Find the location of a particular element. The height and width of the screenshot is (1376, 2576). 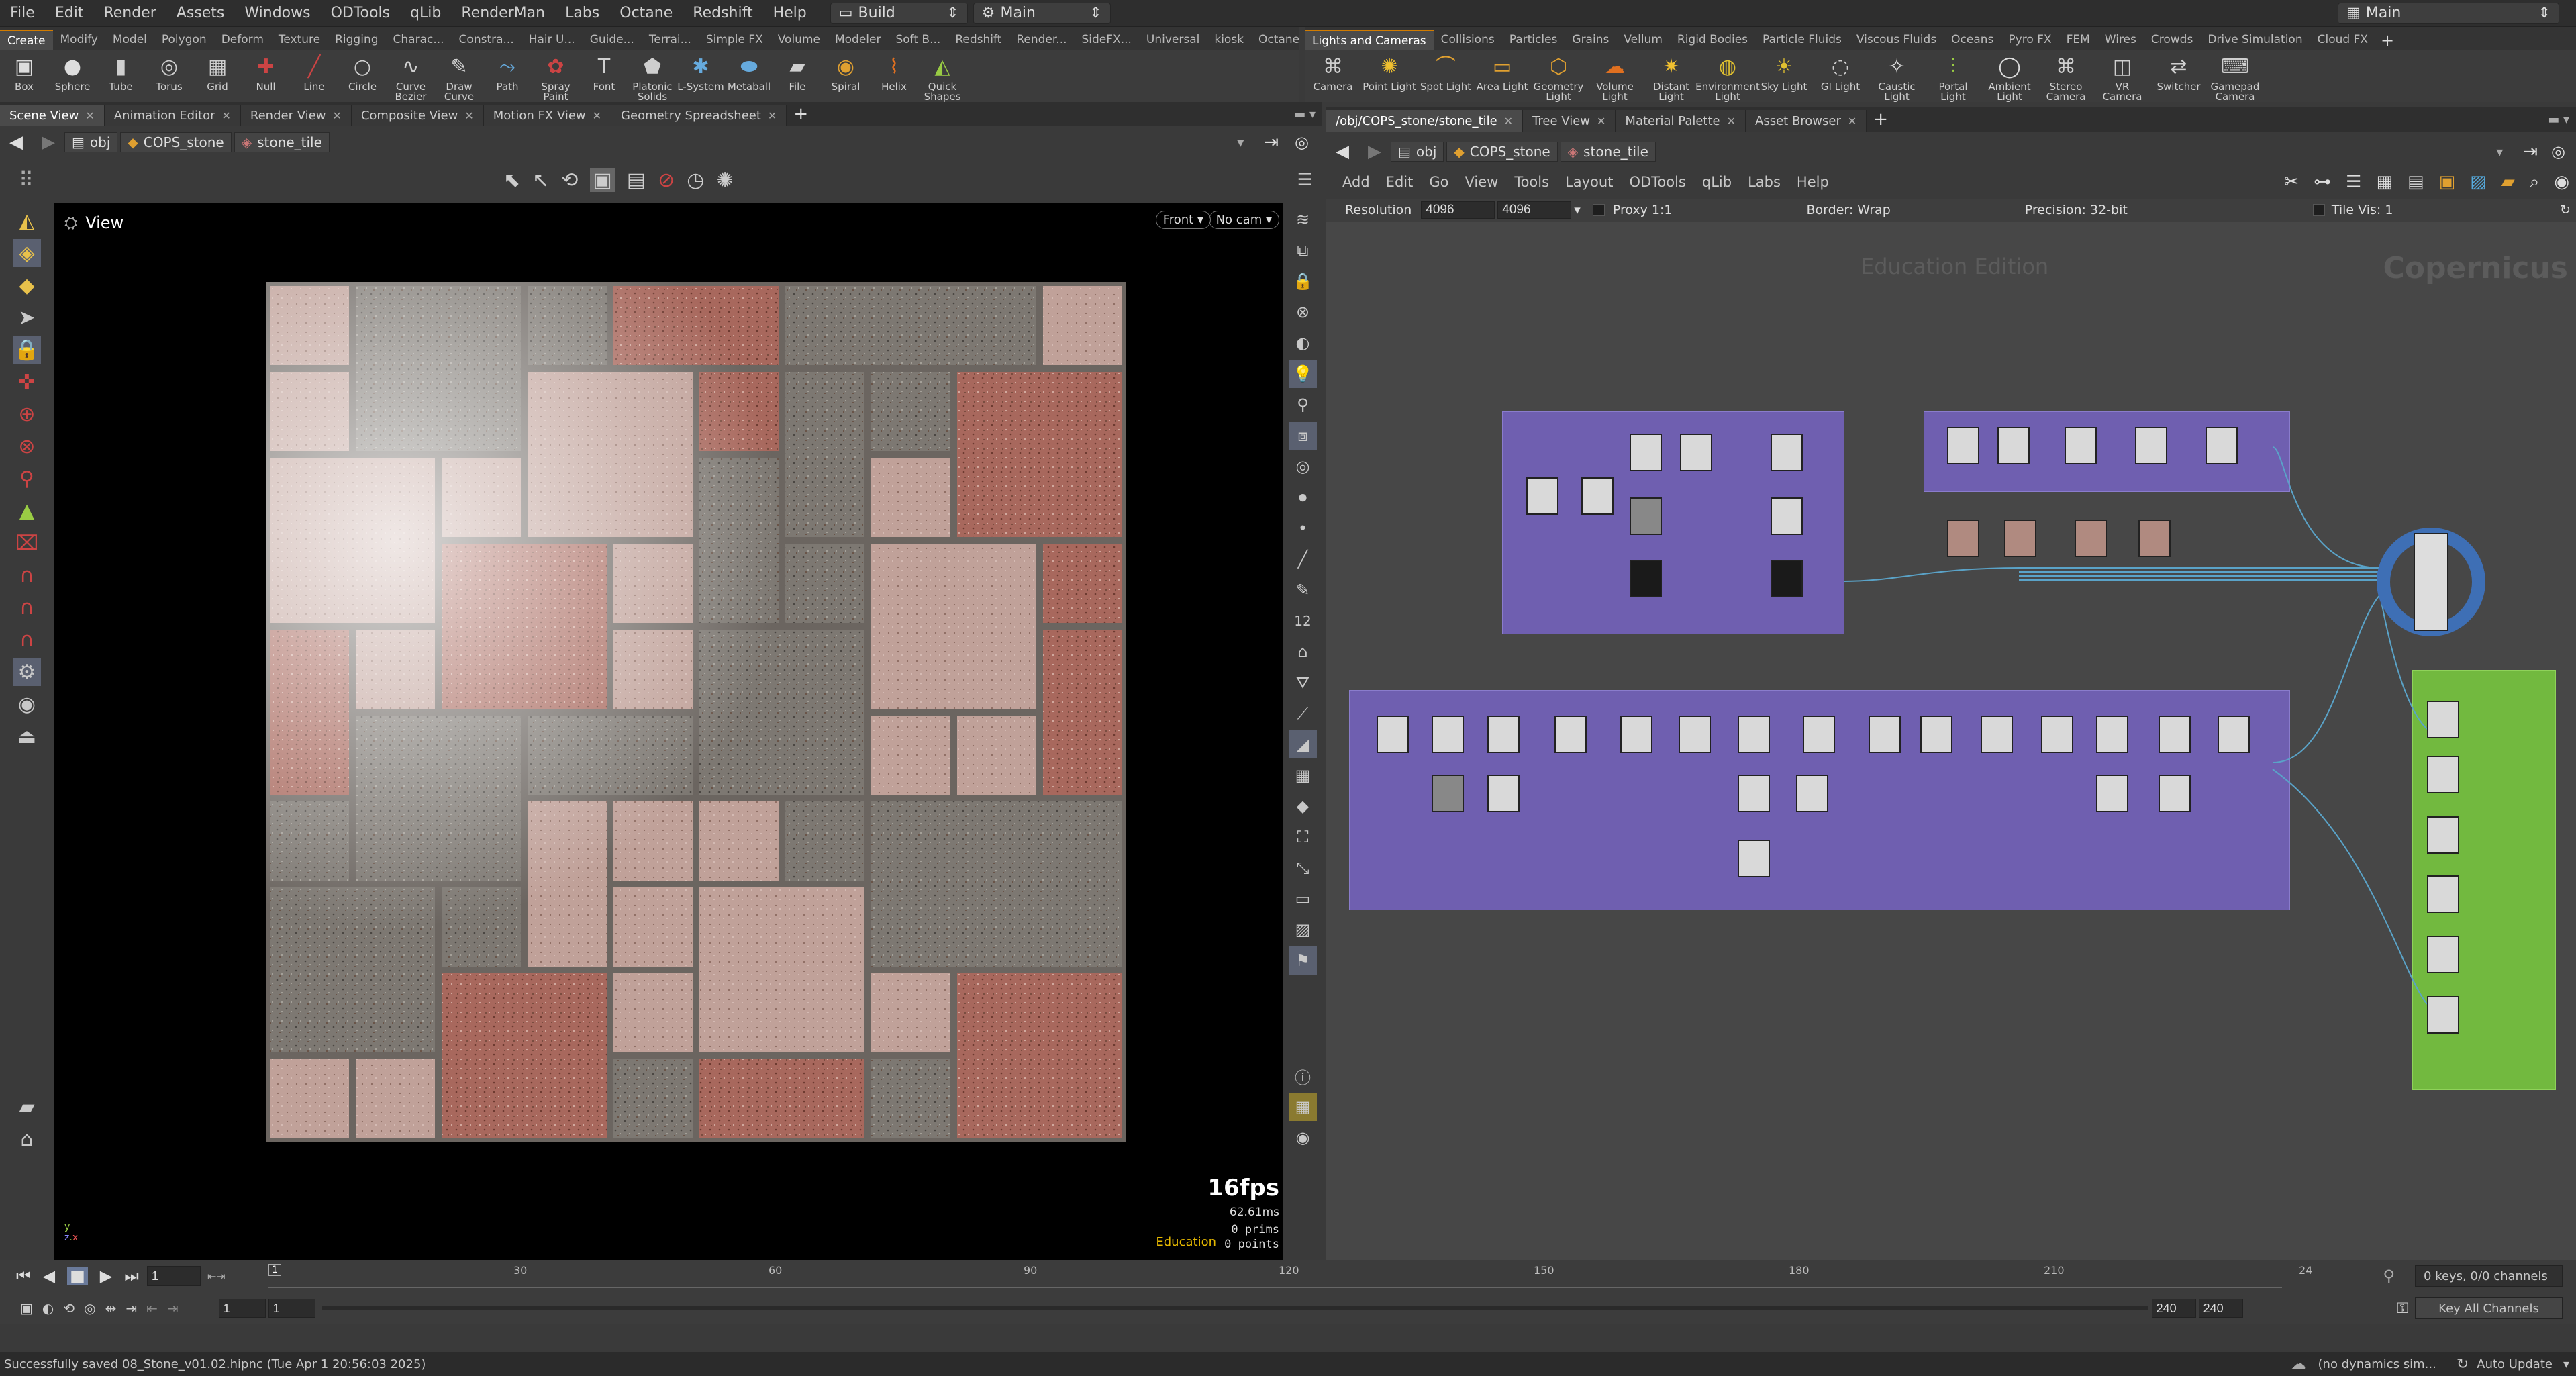

chevron-down-icon: ▾ is located at coordinates (2566, 1364).